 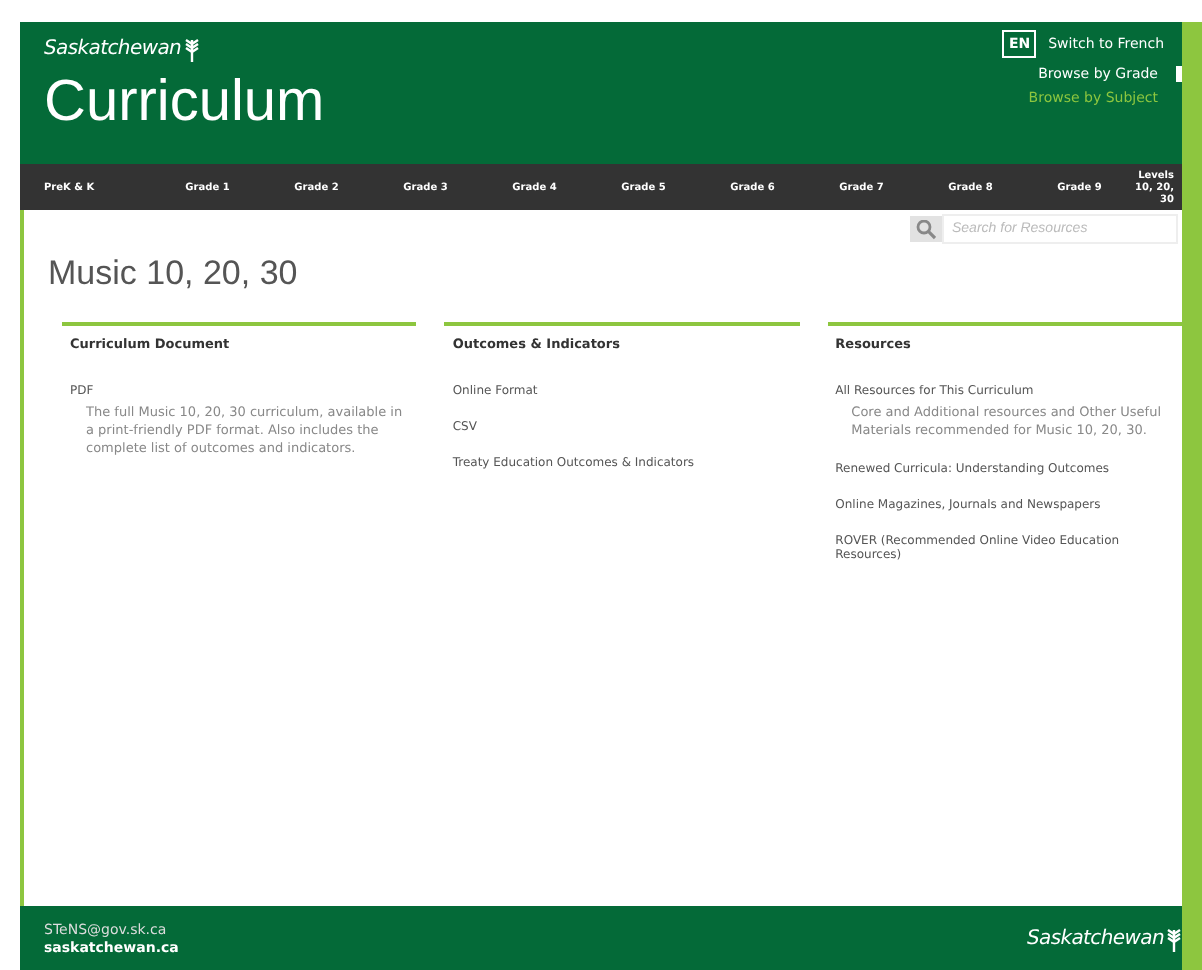 I want to click on page-title: Music 10, 20, 30, so click(x=174, y=274).